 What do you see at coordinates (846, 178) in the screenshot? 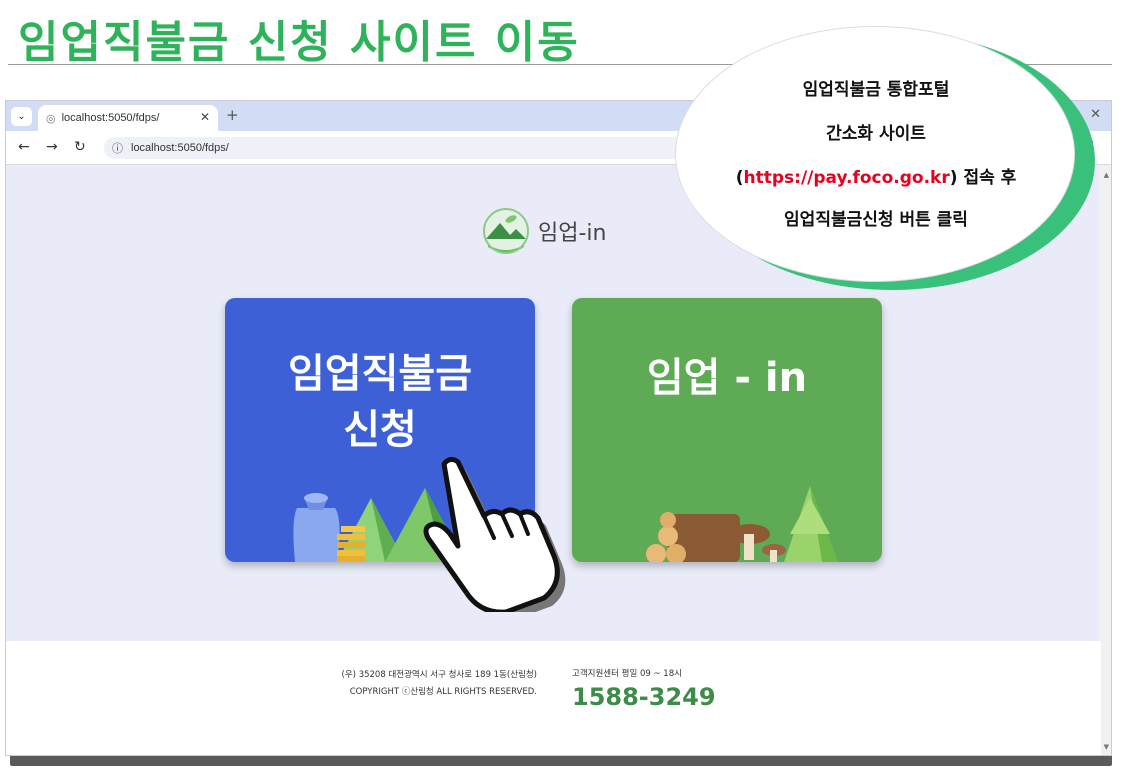
I see `callout-url: https://pay.foco.go.kr` at bounding box center [846, 178].